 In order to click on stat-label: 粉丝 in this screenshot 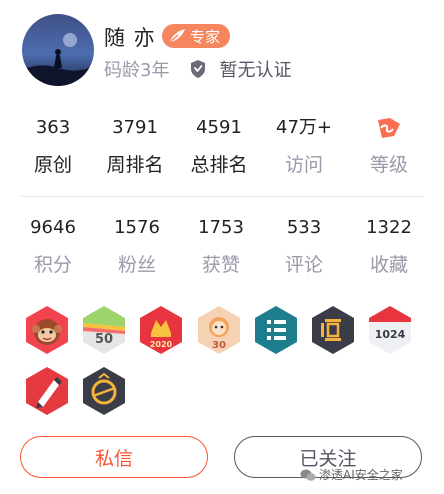, I will do `click(136, 265)`.